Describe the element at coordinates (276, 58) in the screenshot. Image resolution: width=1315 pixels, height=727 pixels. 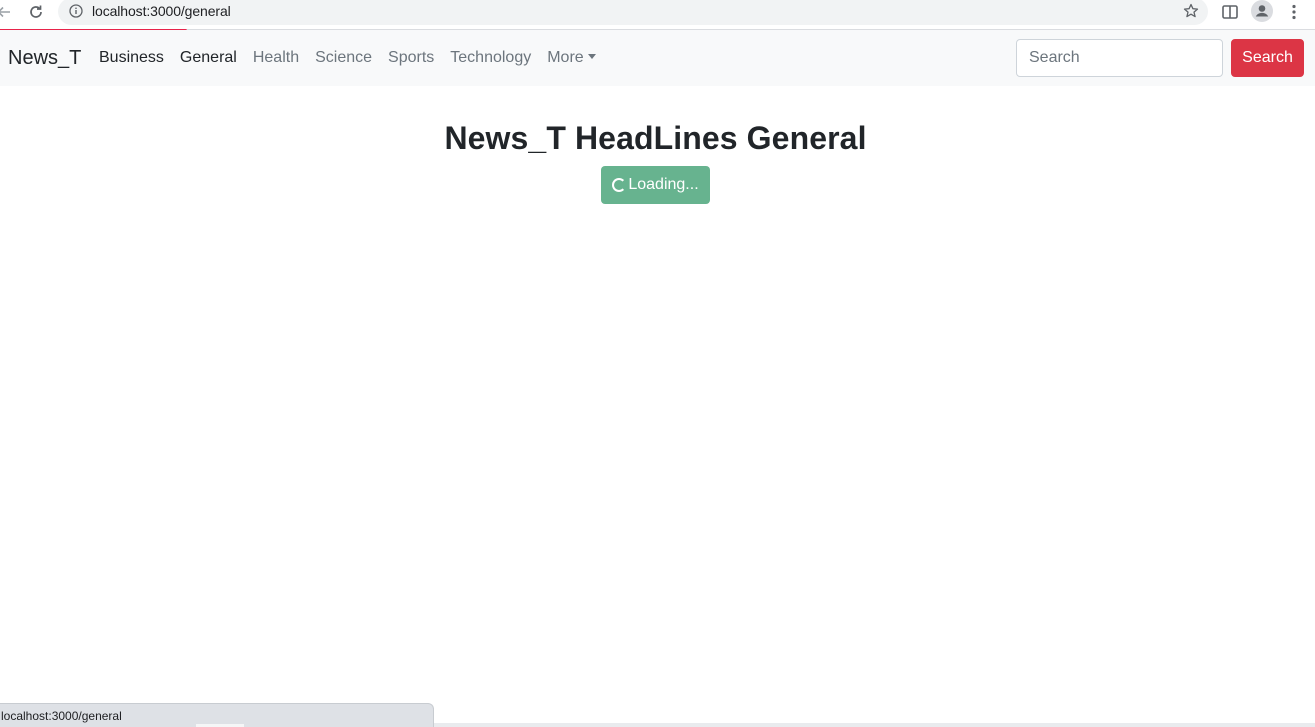
I see `nav-link-health: Health` at that location.